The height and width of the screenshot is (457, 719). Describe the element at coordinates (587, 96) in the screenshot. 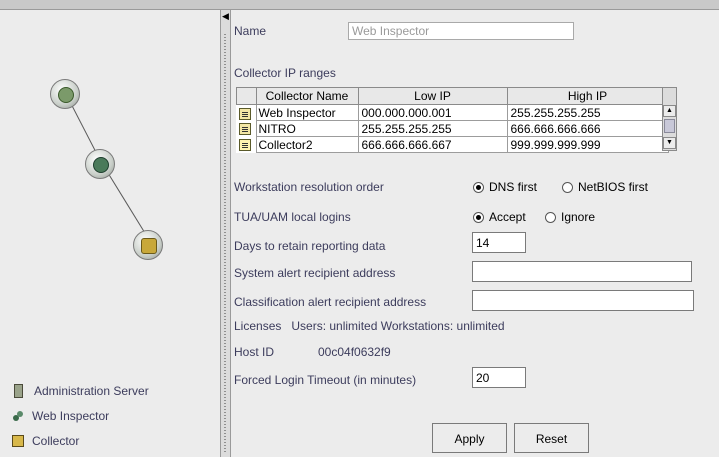

I see `column-header: High IP` at that location.